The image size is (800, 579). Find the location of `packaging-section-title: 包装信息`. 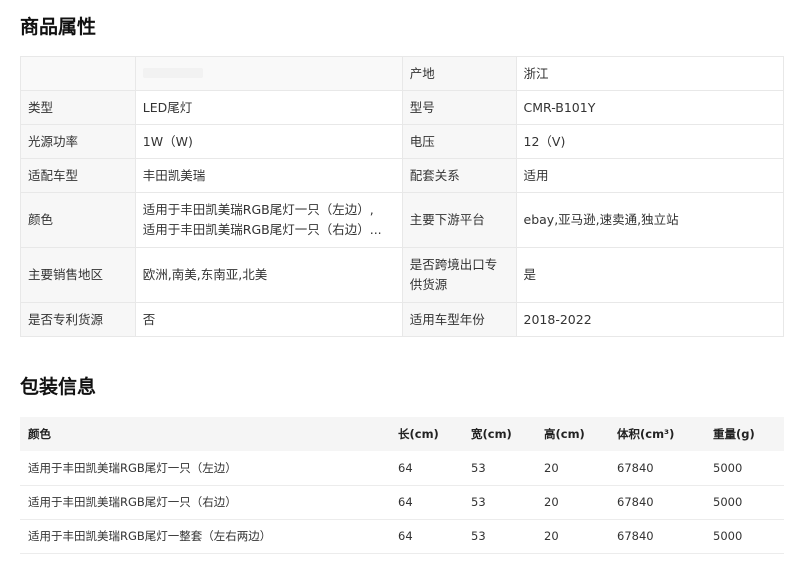

packaging-section-title: 包装信息 is located at coordinates (58, 387).